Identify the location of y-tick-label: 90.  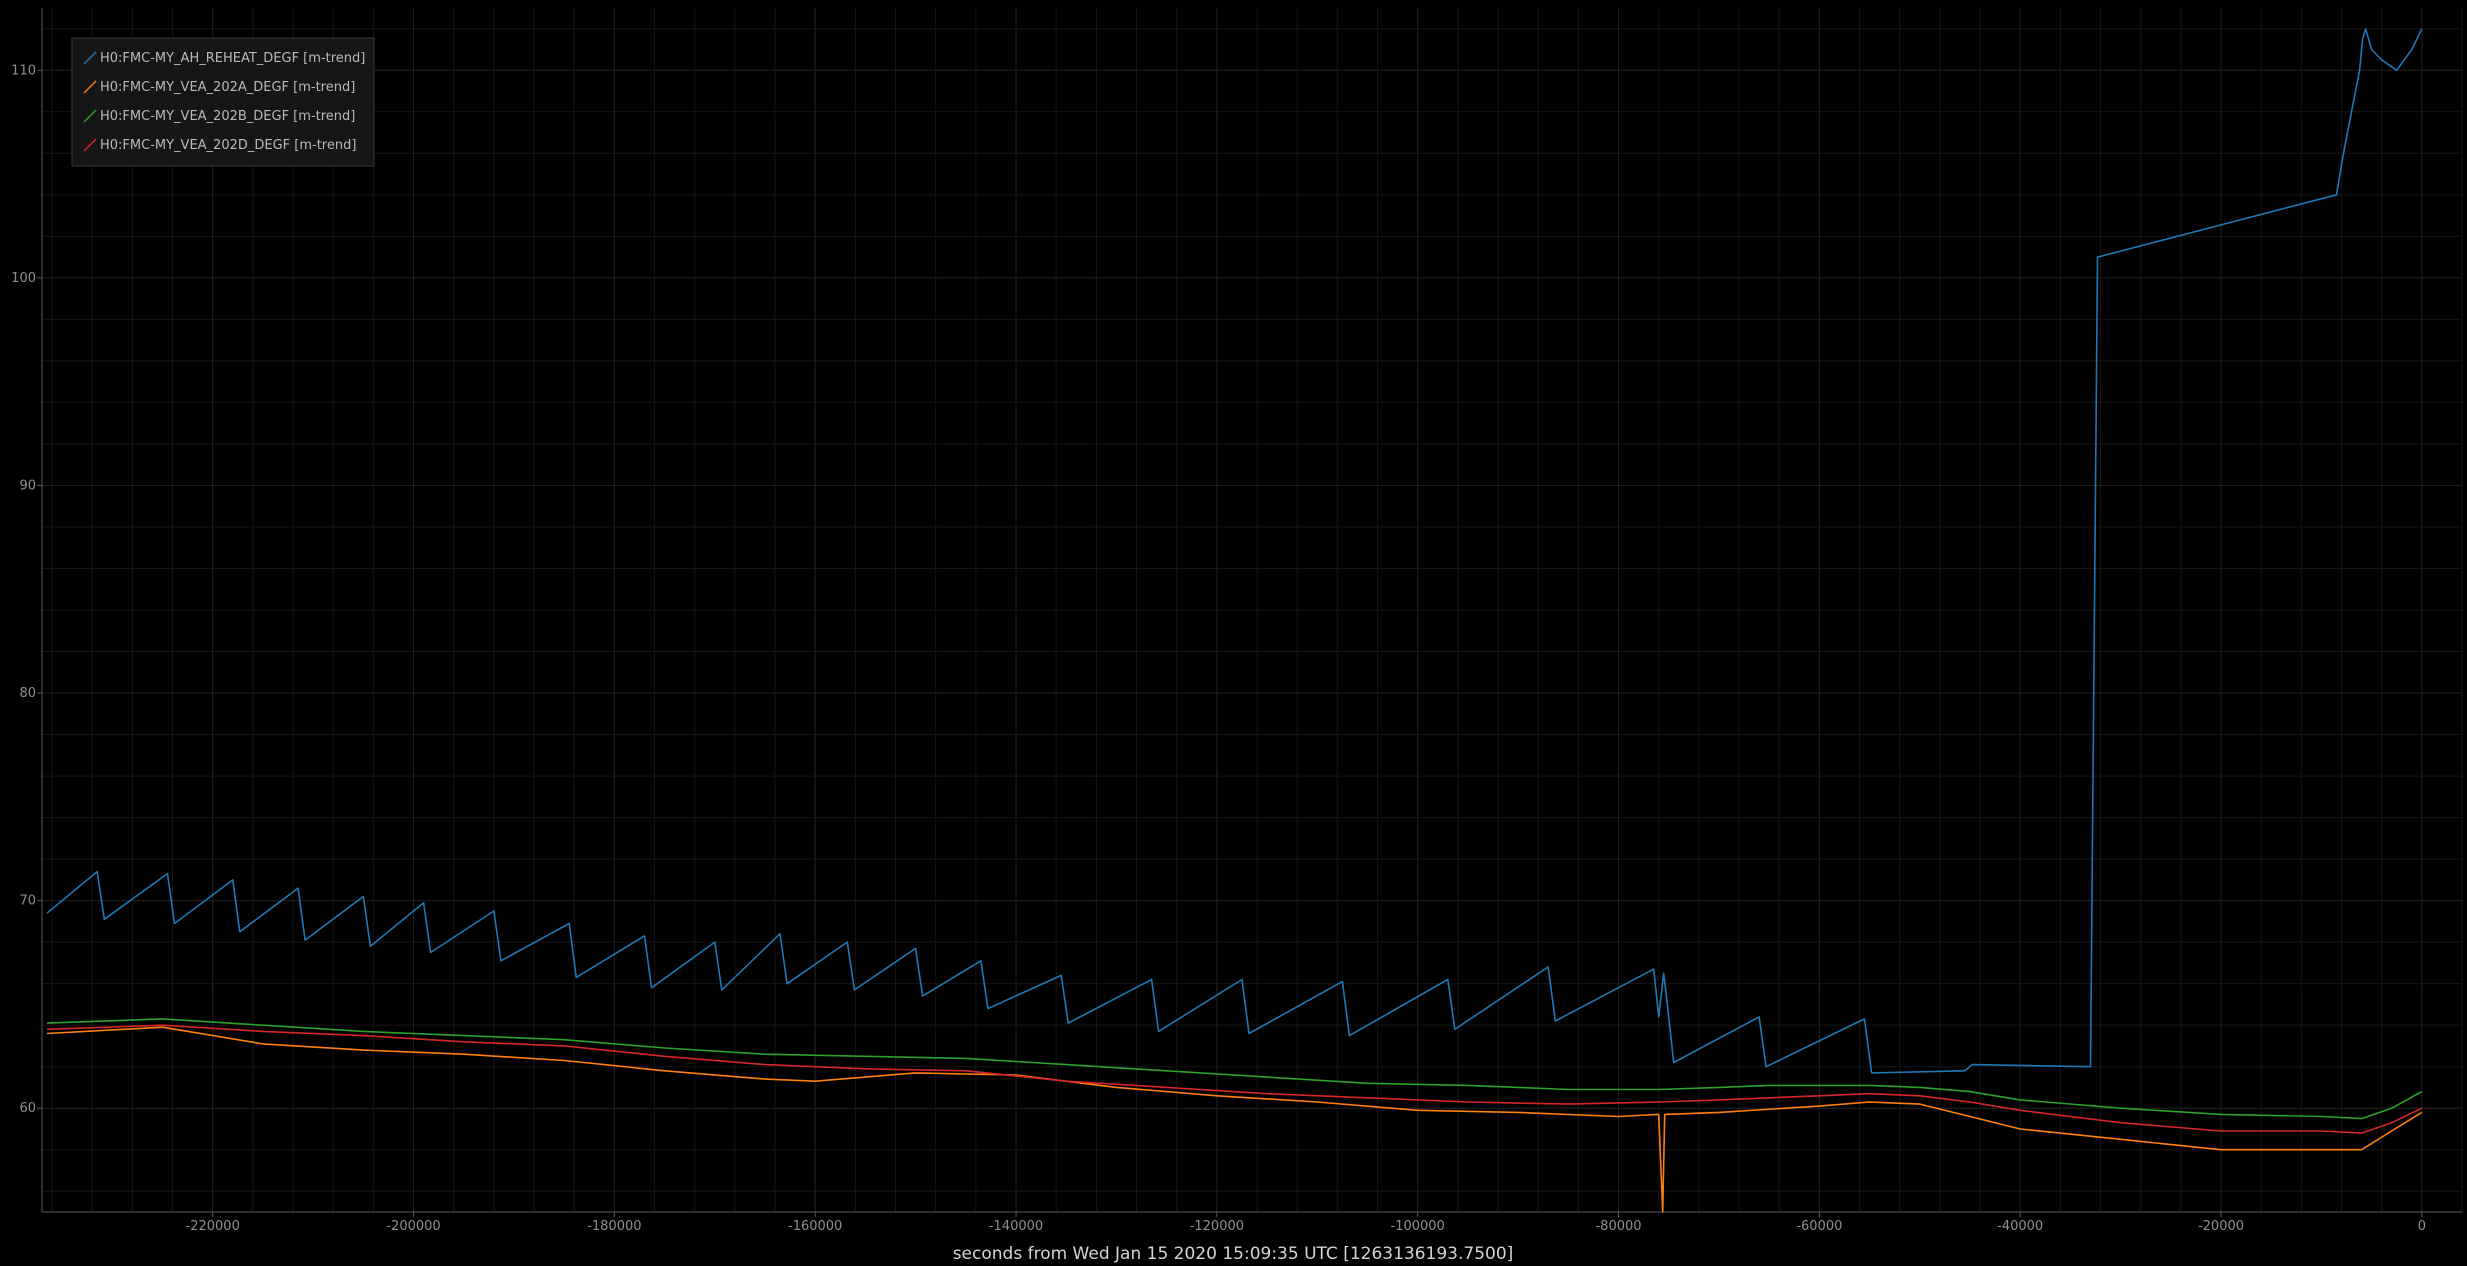
(27, 485).